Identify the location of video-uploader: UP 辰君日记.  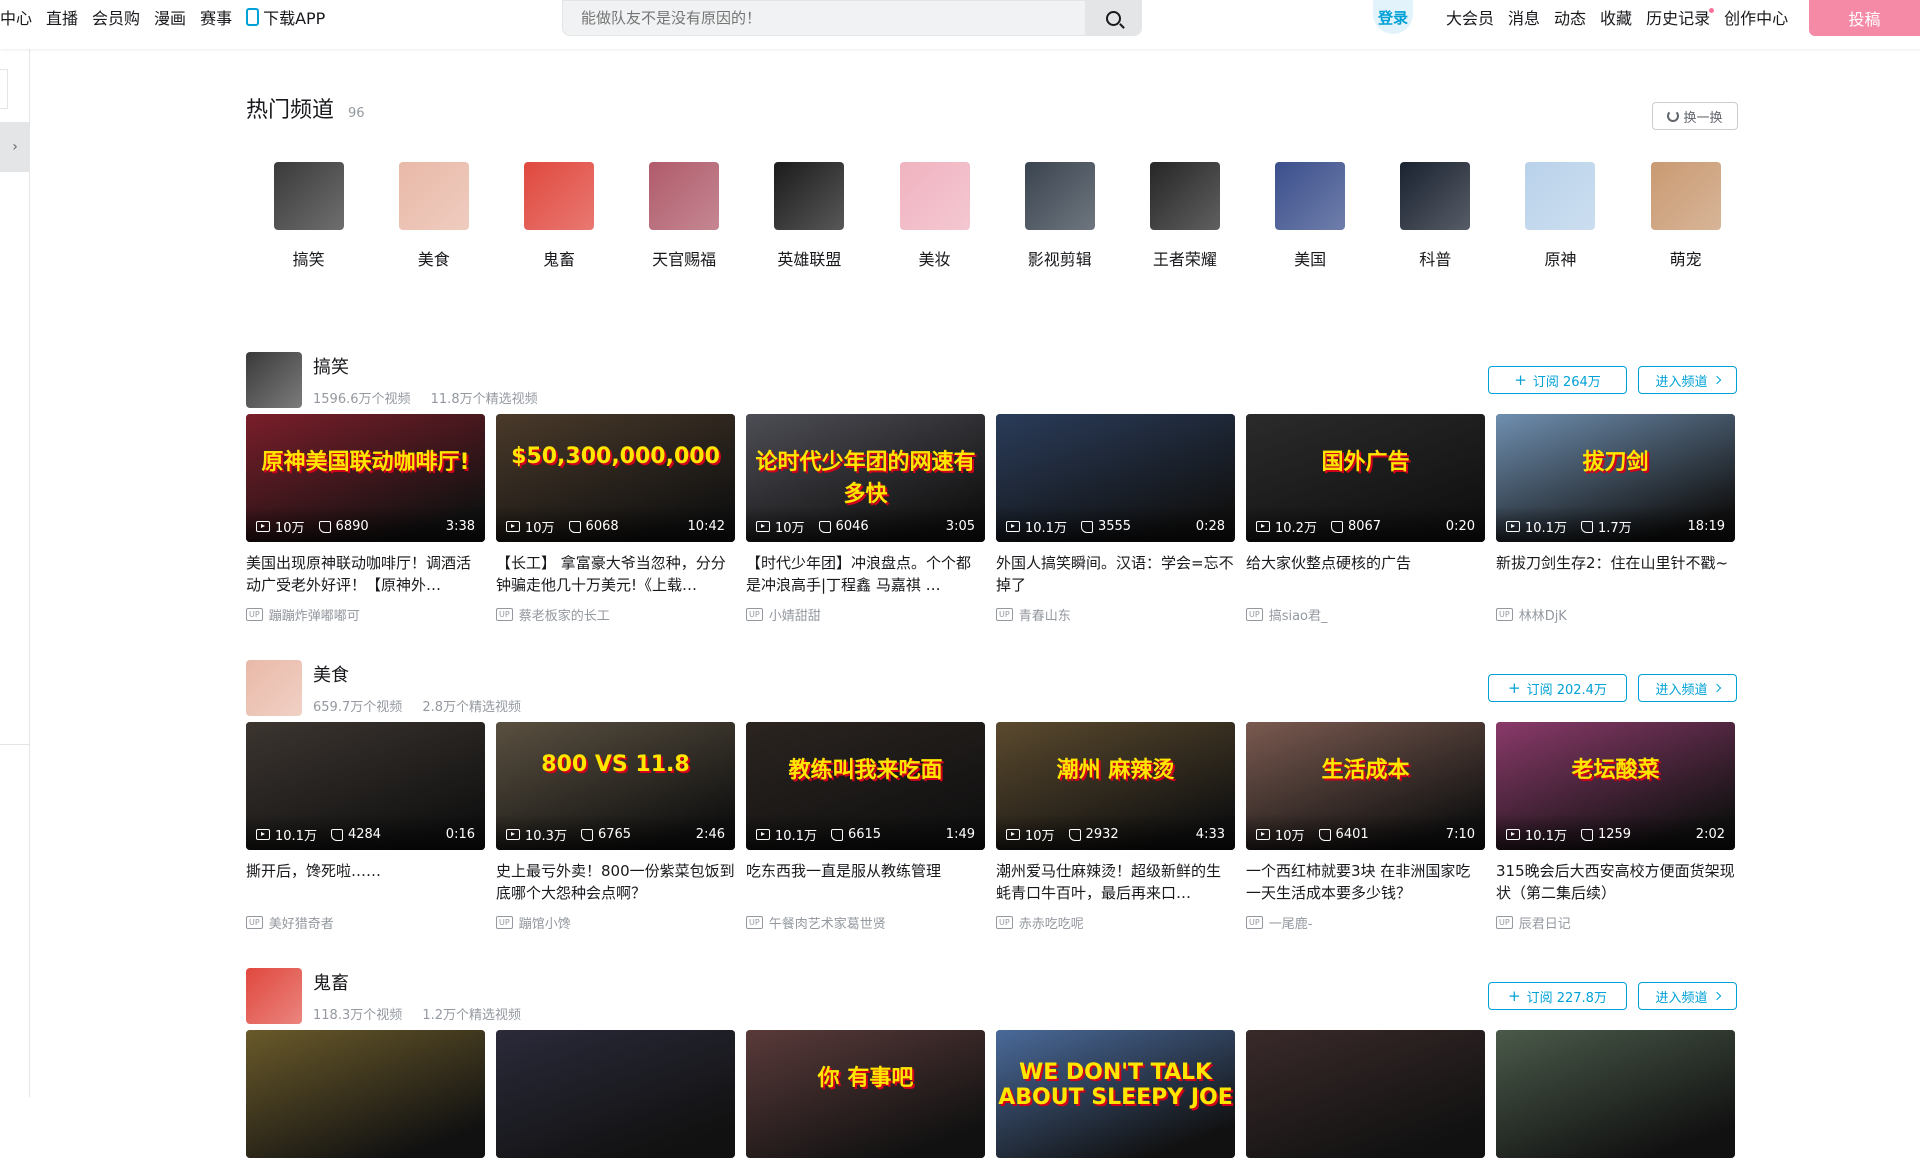
(1615, 922).